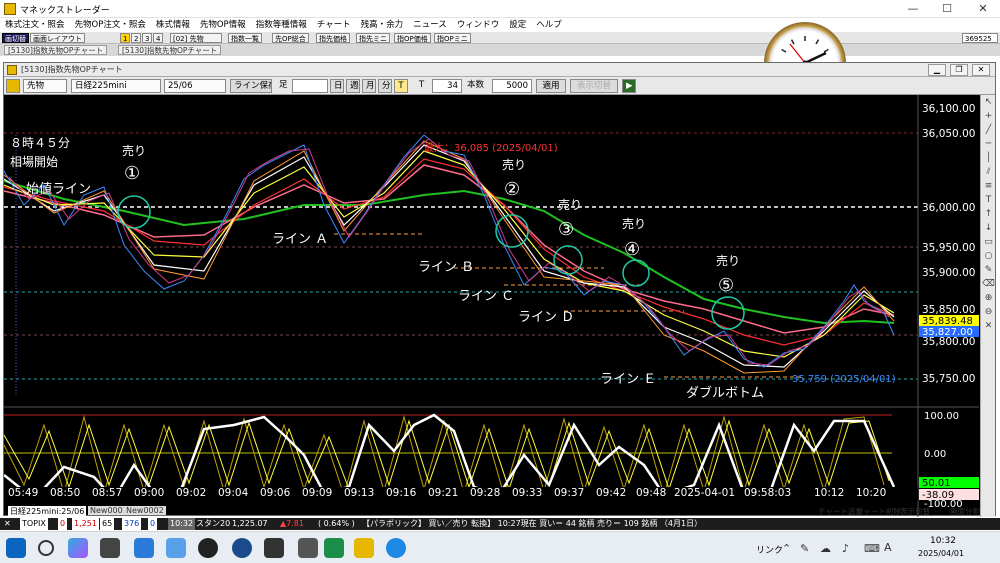  Describe the element at coordinates (16, 548) in the screenshot. I see `start-icon` at that location.